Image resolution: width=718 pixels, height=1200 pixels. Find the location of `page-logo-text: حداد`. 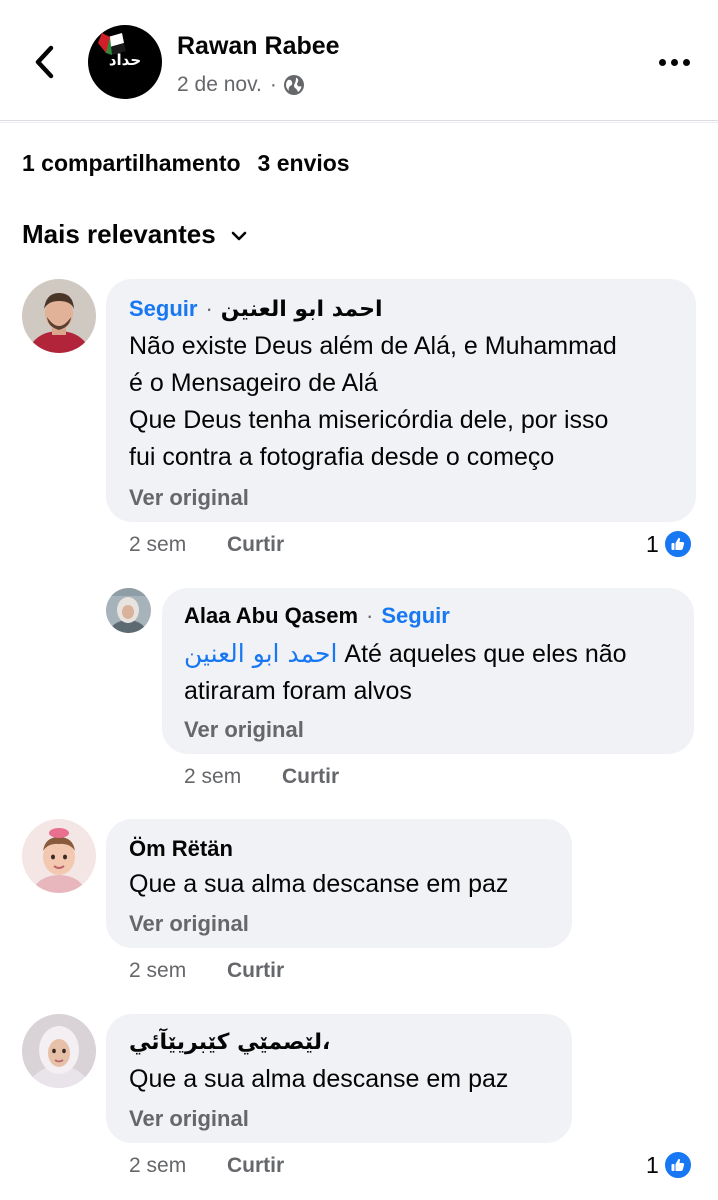

page-logo-text: حداد is located at coordinates (125, 60).